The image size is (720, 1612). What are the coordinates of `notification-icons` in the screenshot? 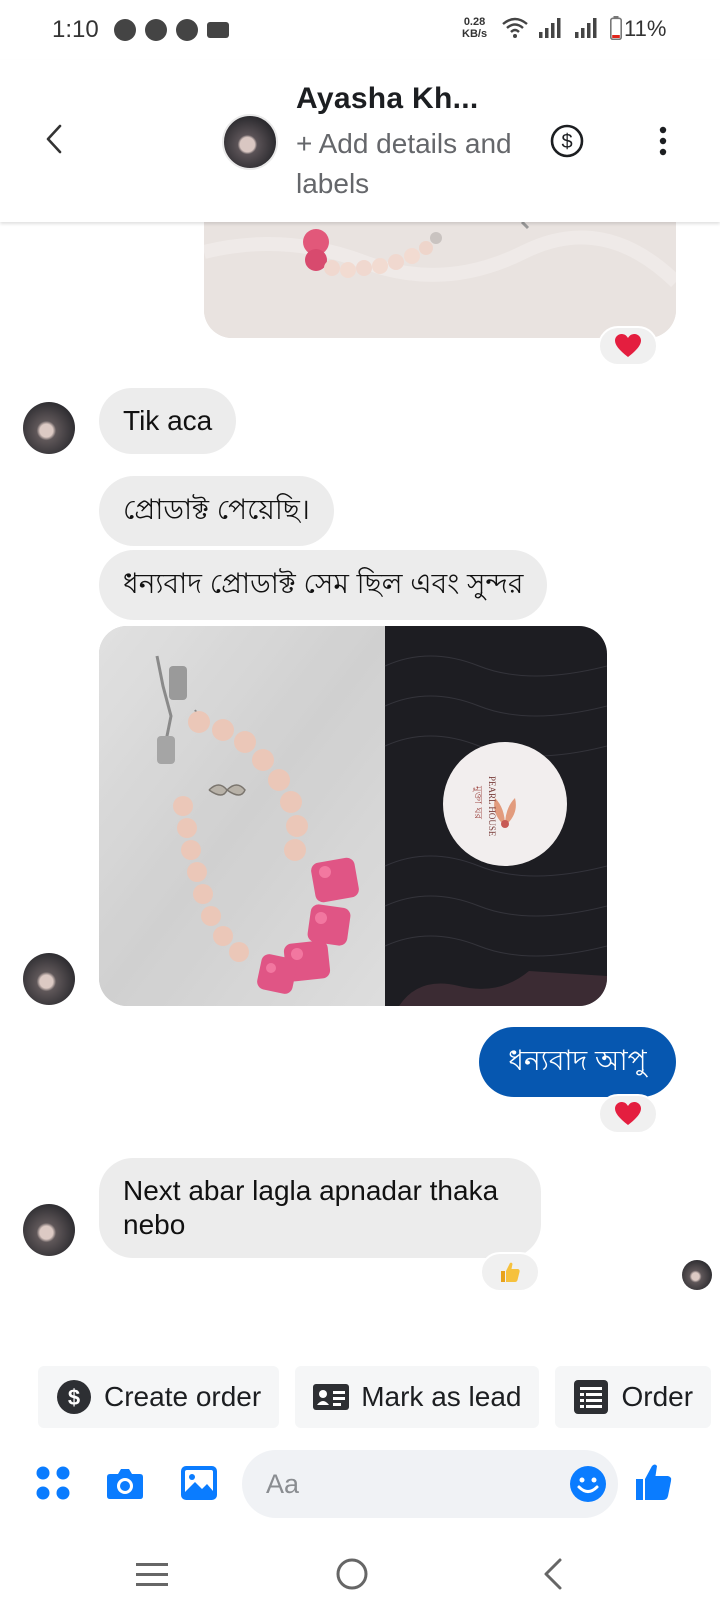 It's located at (171, 30).